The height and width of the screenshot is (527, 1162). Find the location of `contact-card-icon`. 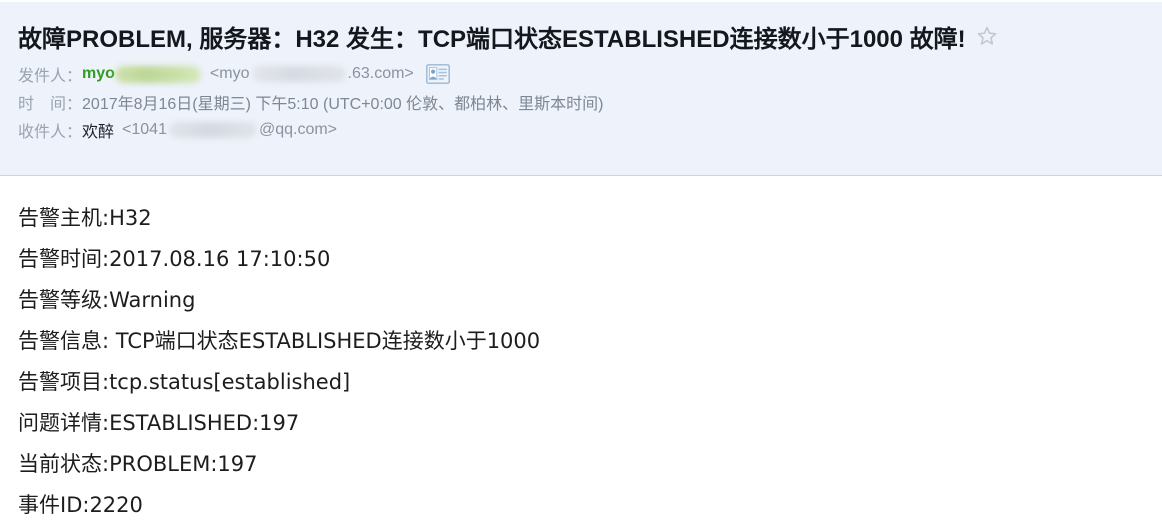

contact-card-icon is located at coordinates (437, 74).